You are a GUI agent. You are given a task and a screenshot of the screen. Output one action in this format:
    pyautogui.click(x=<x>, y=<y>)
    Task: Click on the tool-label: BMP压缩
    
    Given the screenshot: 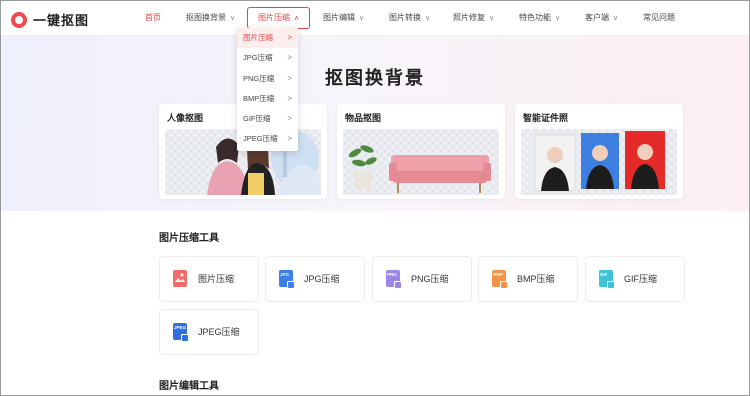 What is the action you would take?
    pyautogui.click(x=536, y=279)
    